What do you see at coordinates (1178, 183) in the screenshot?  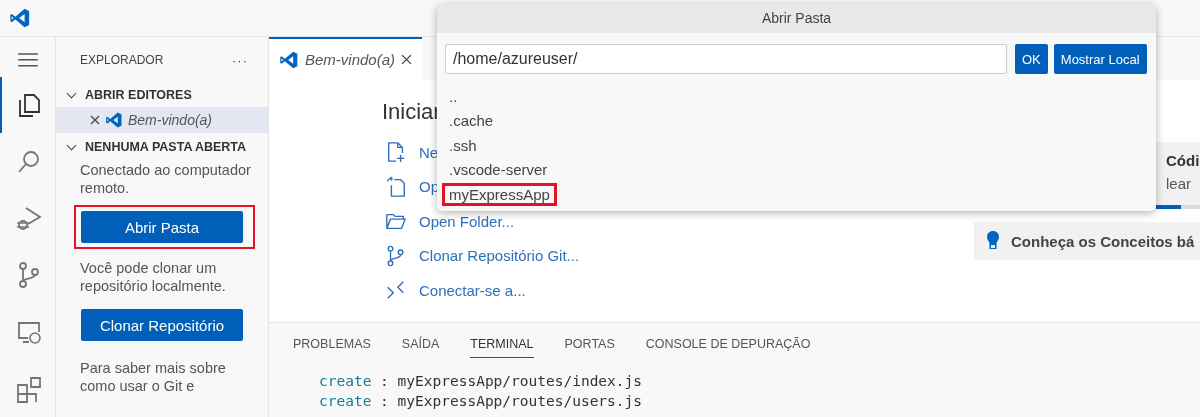 I see `walkthrough-subtitle: lear` at bounding box center [1178, 183].